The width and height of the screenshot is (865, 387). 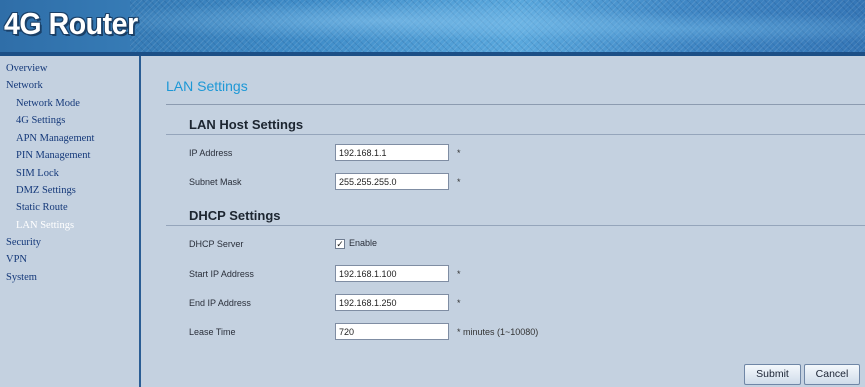 I want to click on subnet-mask-label: Subnet Mask, so click(x=215, y=182).